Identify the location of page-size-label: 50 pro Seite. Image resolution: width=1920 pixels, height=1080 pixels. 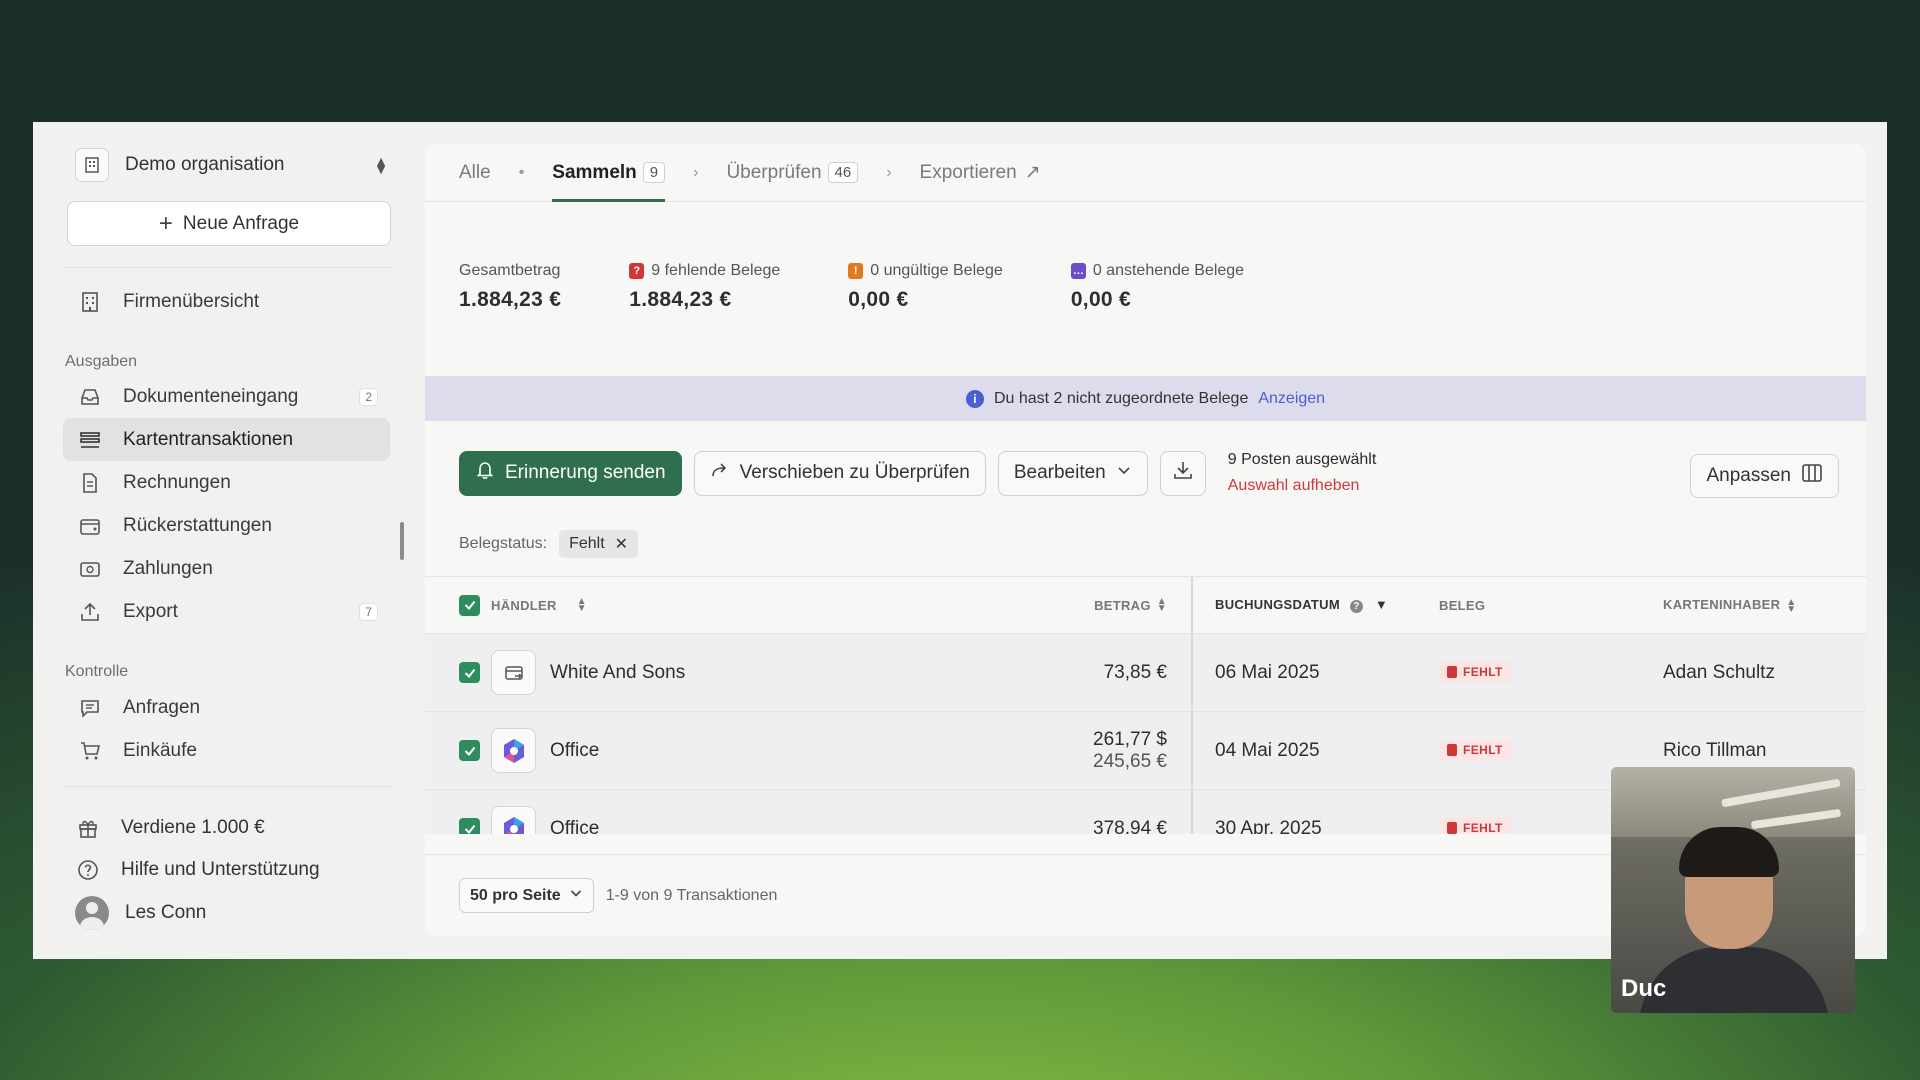
(515, 895).